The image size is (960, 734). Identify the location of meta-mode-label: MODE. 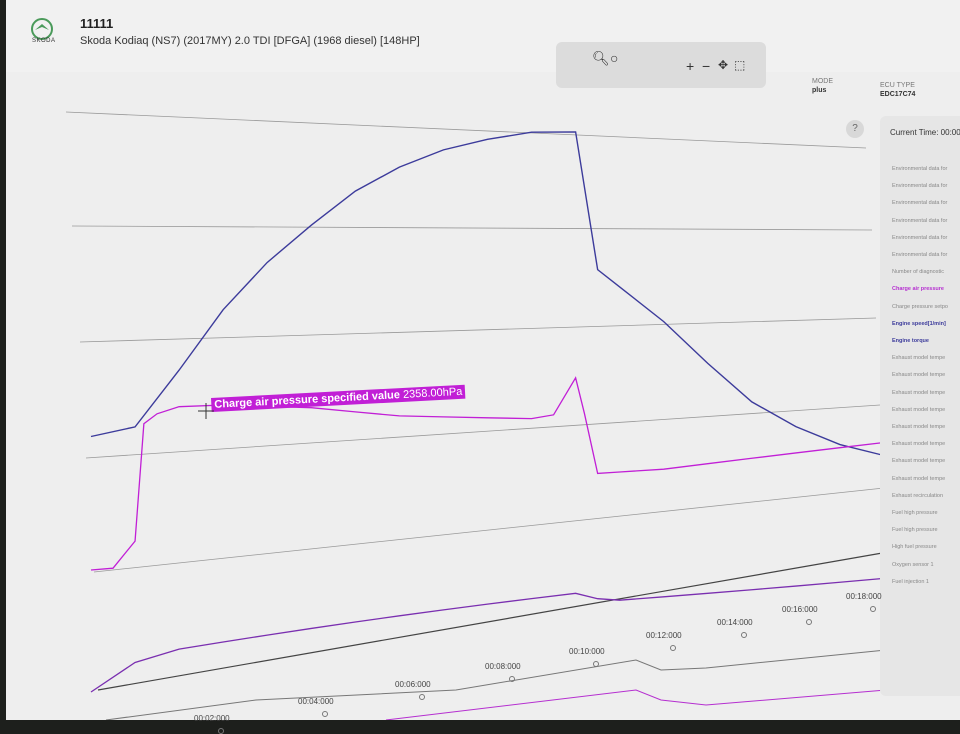
(822, 81).